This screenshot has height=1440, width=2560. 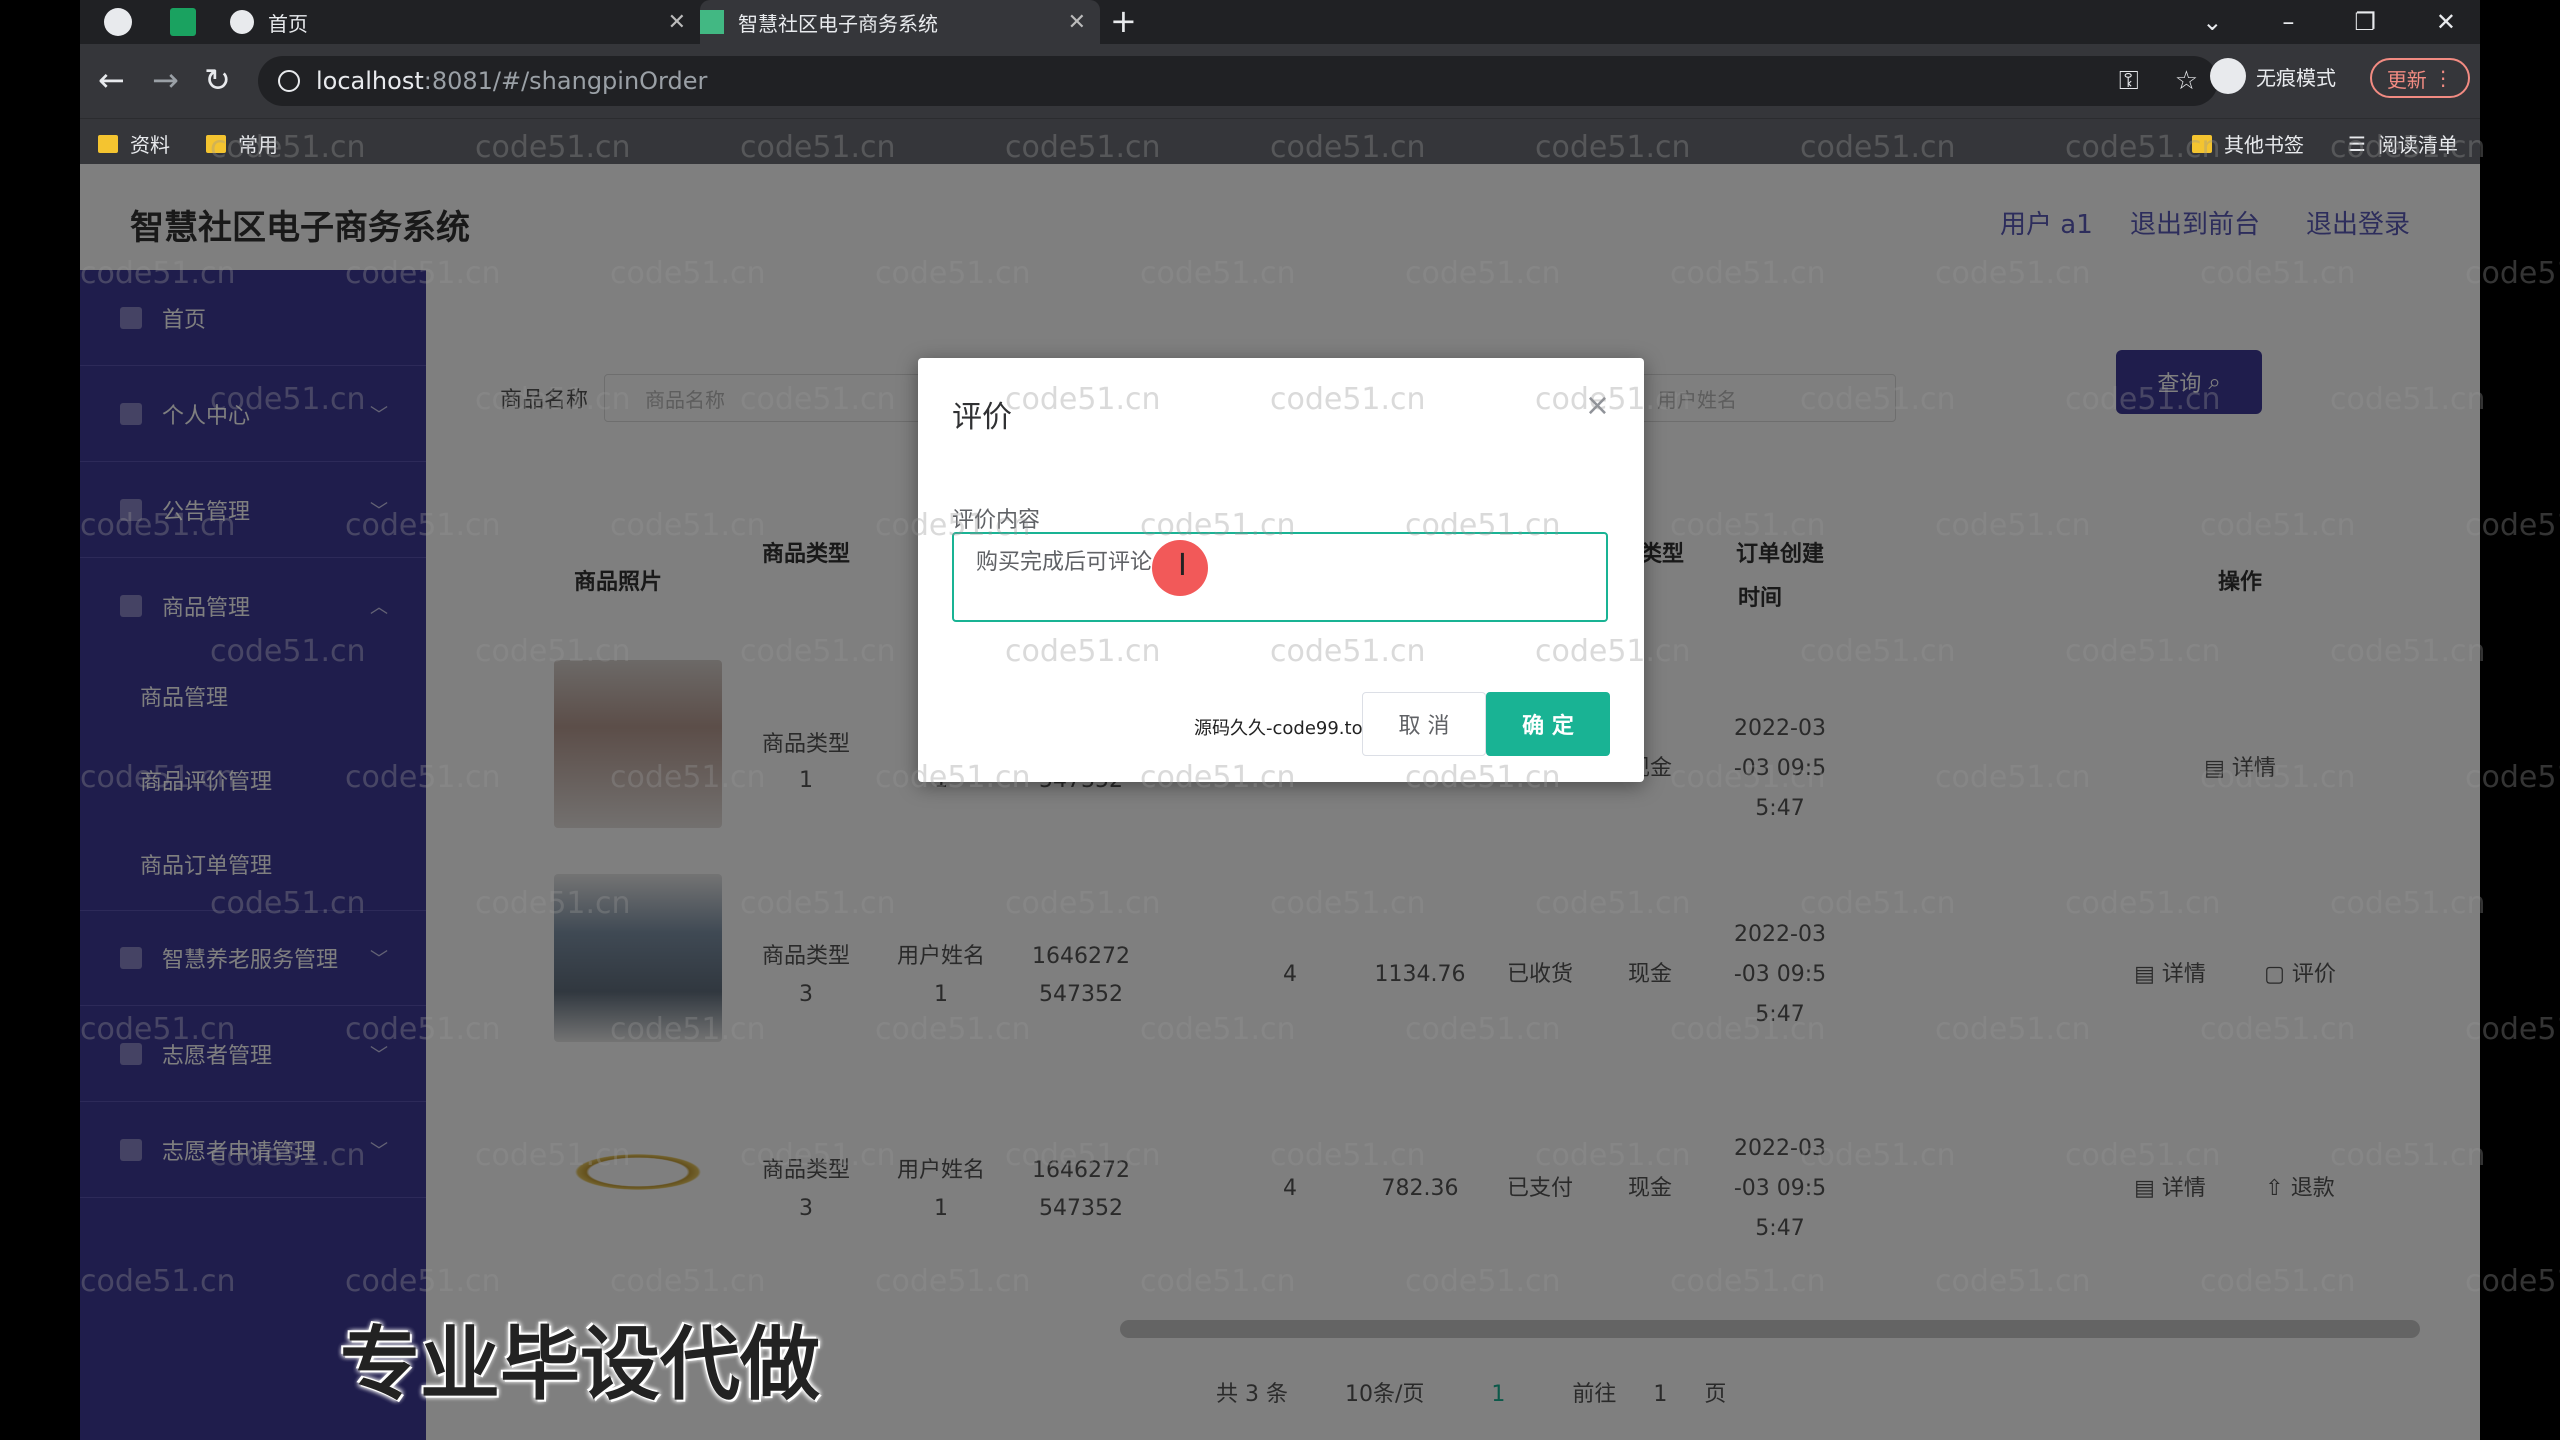 I want to click on star-icon: ☆, so click(x=2186, y=81).